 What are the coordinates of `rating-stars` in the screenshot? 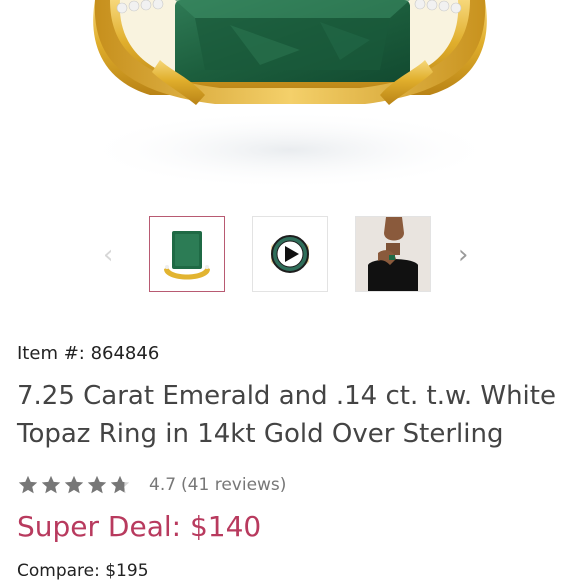 It's located at (74, 485).